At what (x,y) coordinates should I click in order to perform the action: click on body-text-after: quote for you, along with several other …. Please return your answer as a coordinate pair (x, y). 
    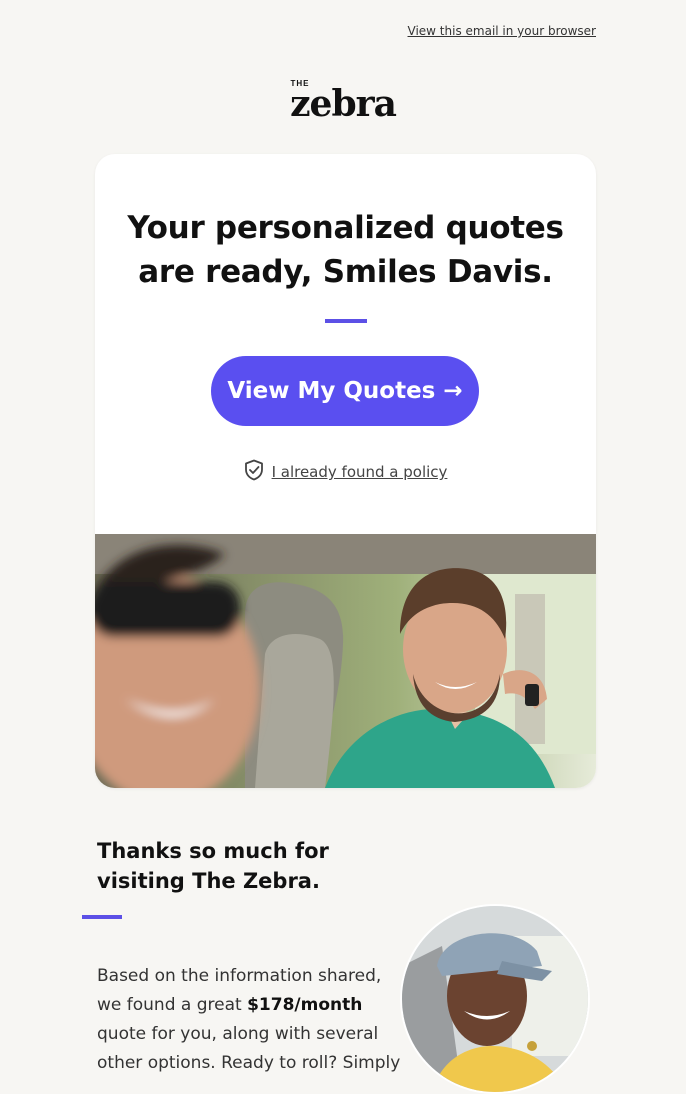
    Looking at the image, I should click on (249, 1048).